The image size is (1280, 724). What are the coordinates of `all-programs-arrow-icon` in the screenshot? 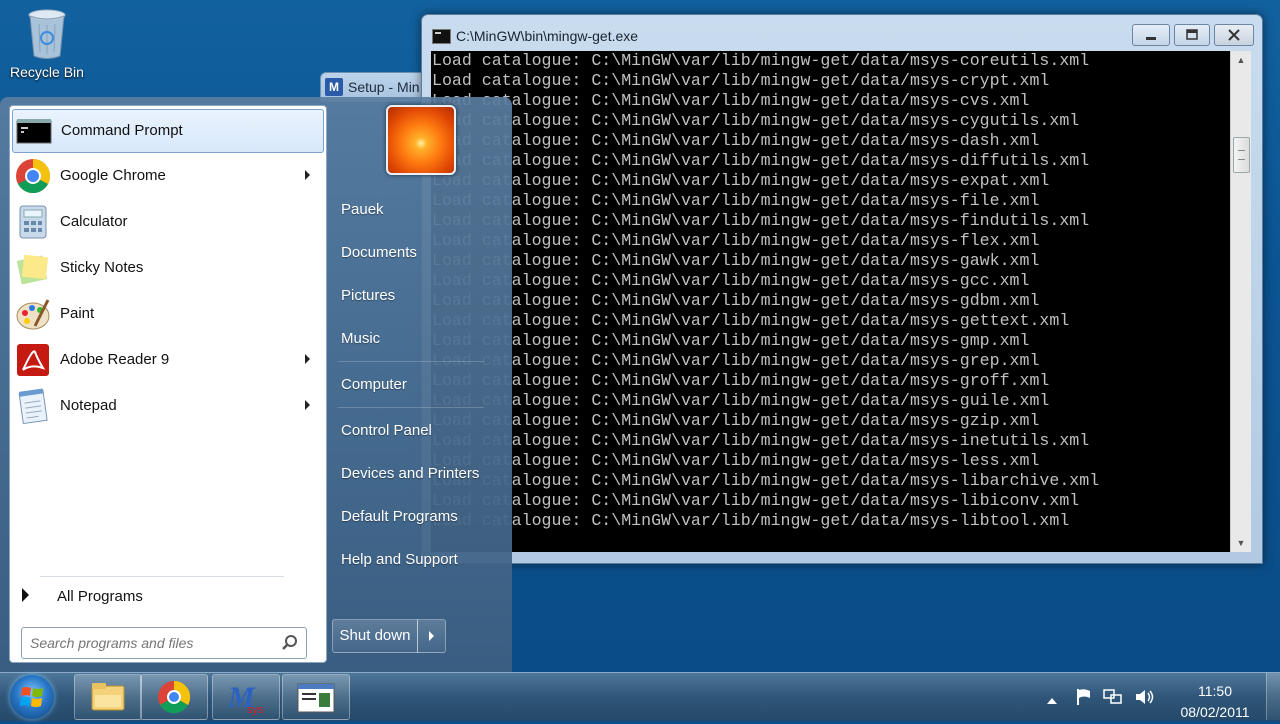 It's located at (25, 595).